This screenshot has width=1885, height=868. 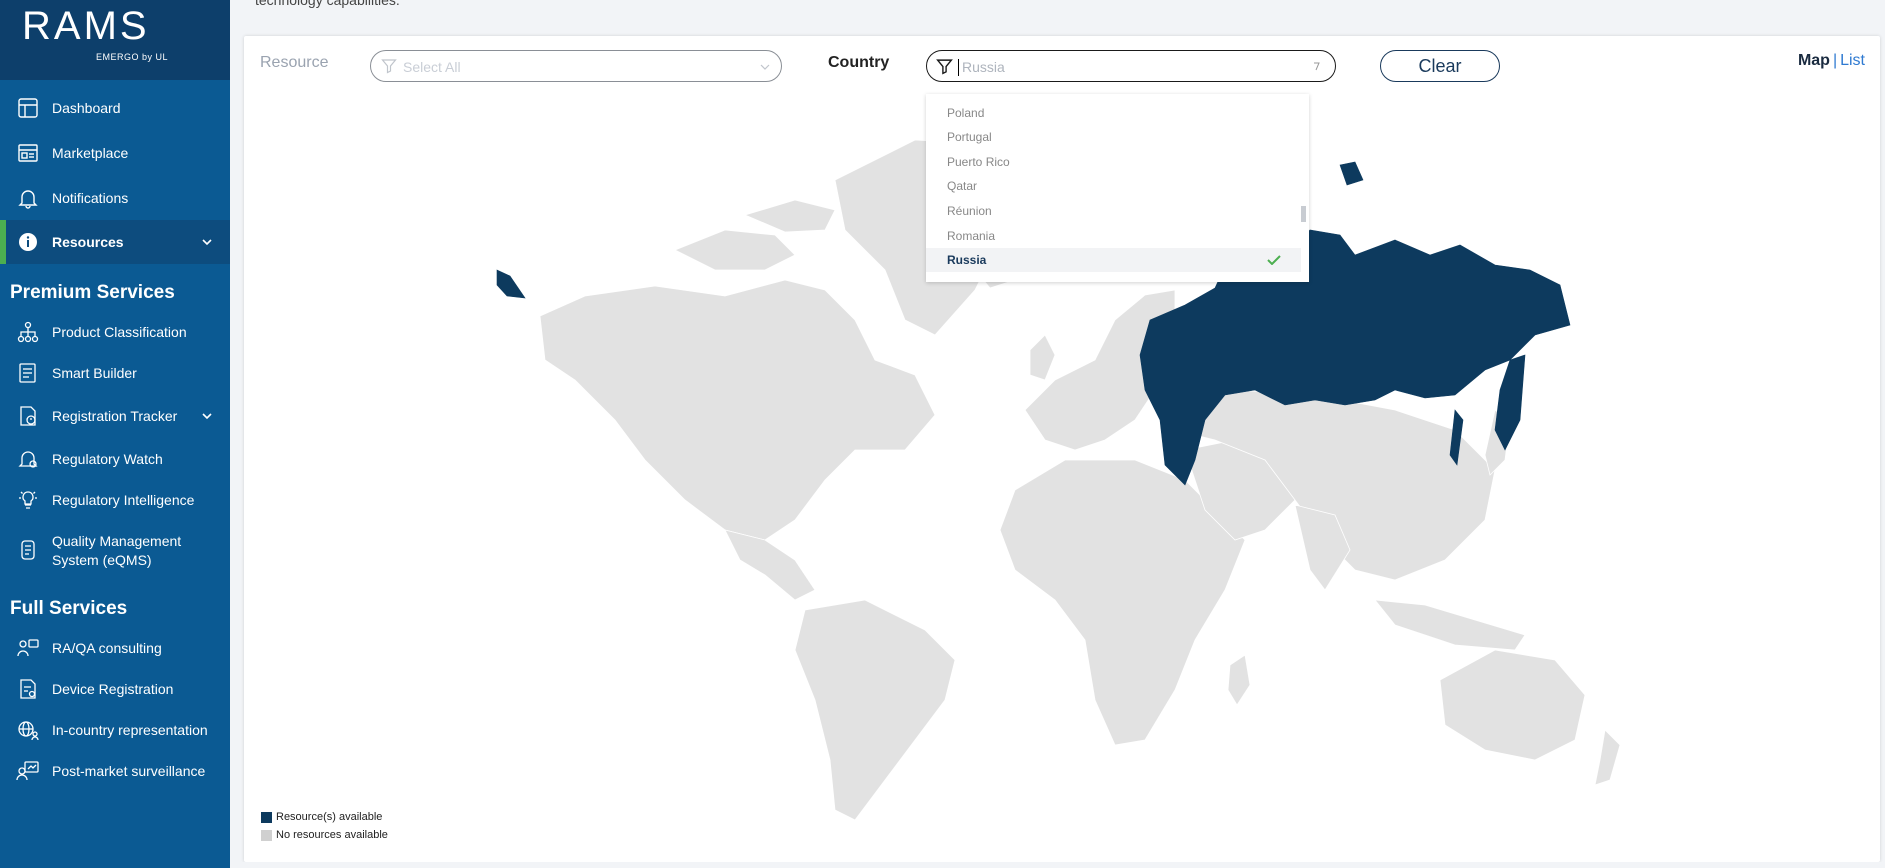 I want to click on sidebar-item-product-classification: Product Classification, so click(x=115, y=332).